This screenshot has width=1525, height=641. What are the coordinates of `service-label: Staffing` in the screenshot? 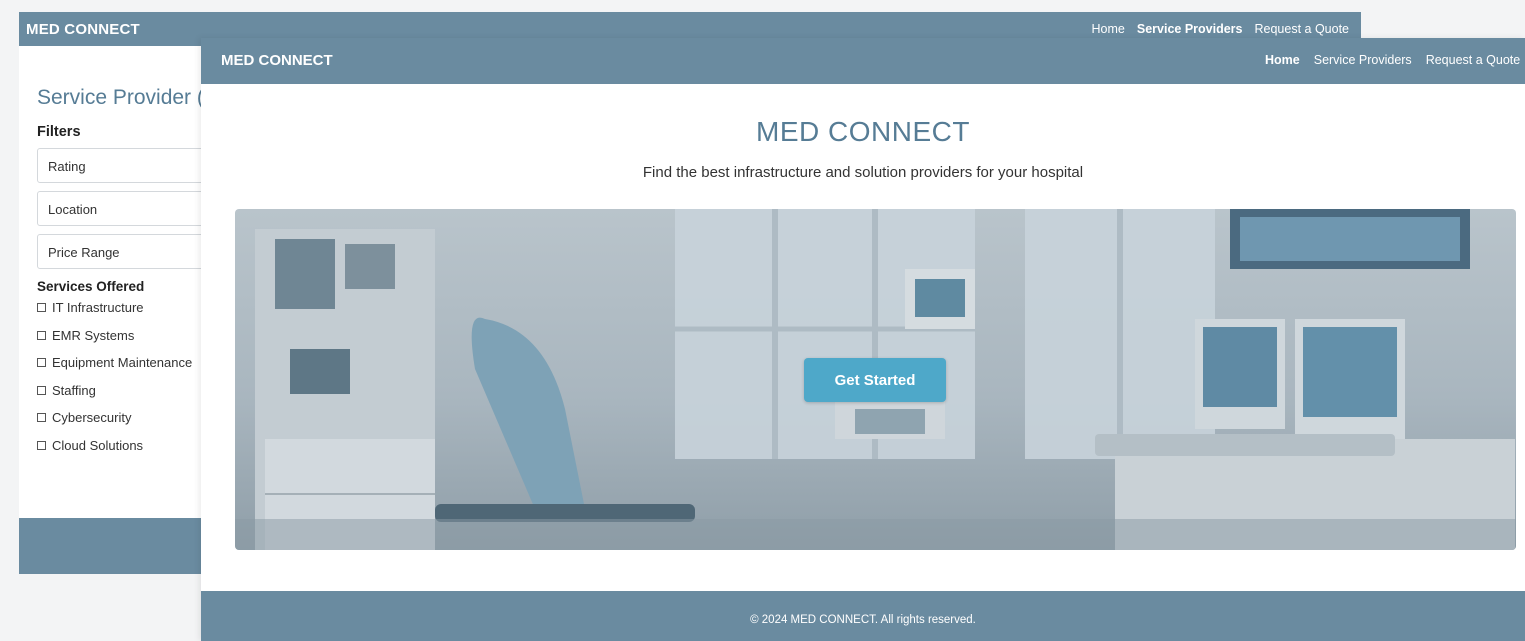 It's located at (74, 390).